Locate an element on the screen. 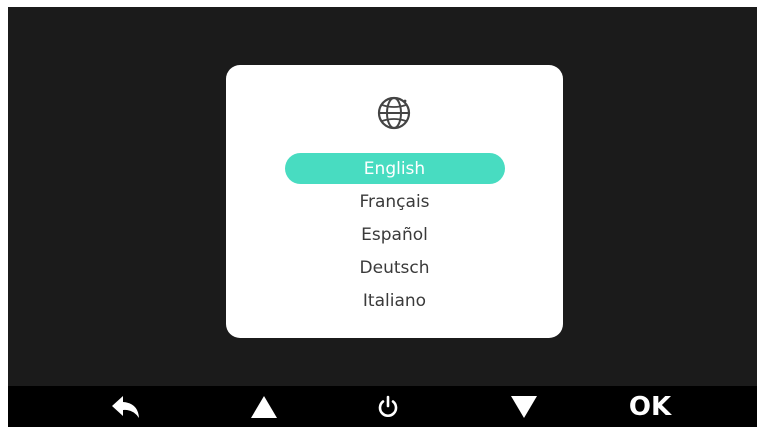 This screenshot has width=757, height=427. language-label: Deutsch is located at coordinates (394, 268).